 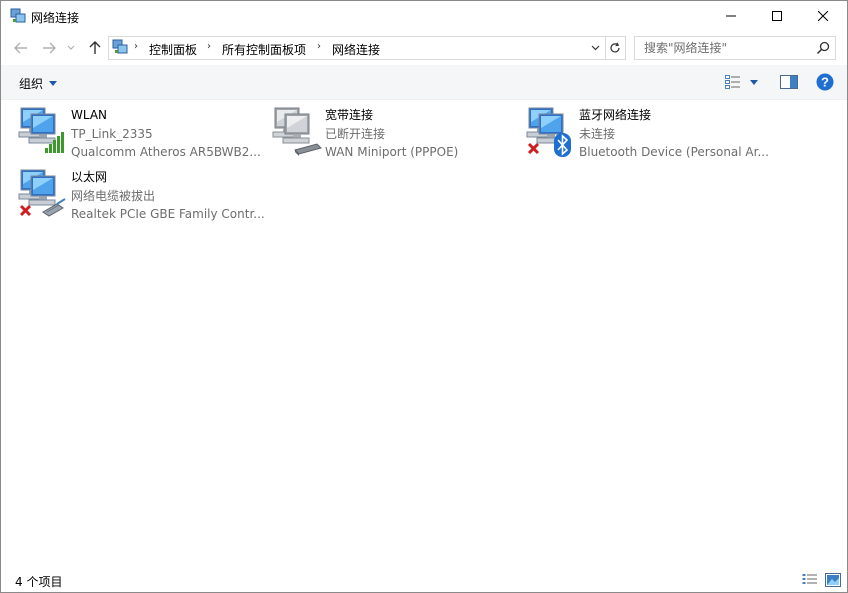 I want to click on minimize-icon, so click(x=731, y=16).